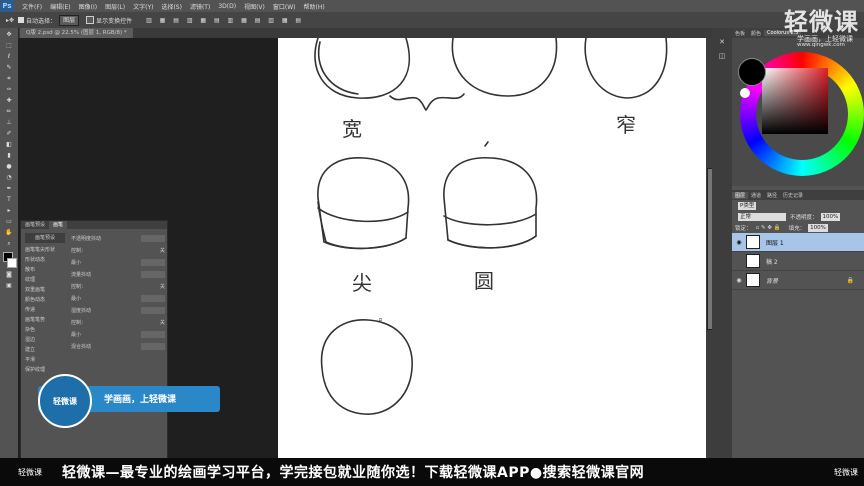 This screenshot has height=486, width=864. What do you see at coordinates (9, 35) in the screenshot?
I see `move-icon: ✥` at bounding box center [9, 35].